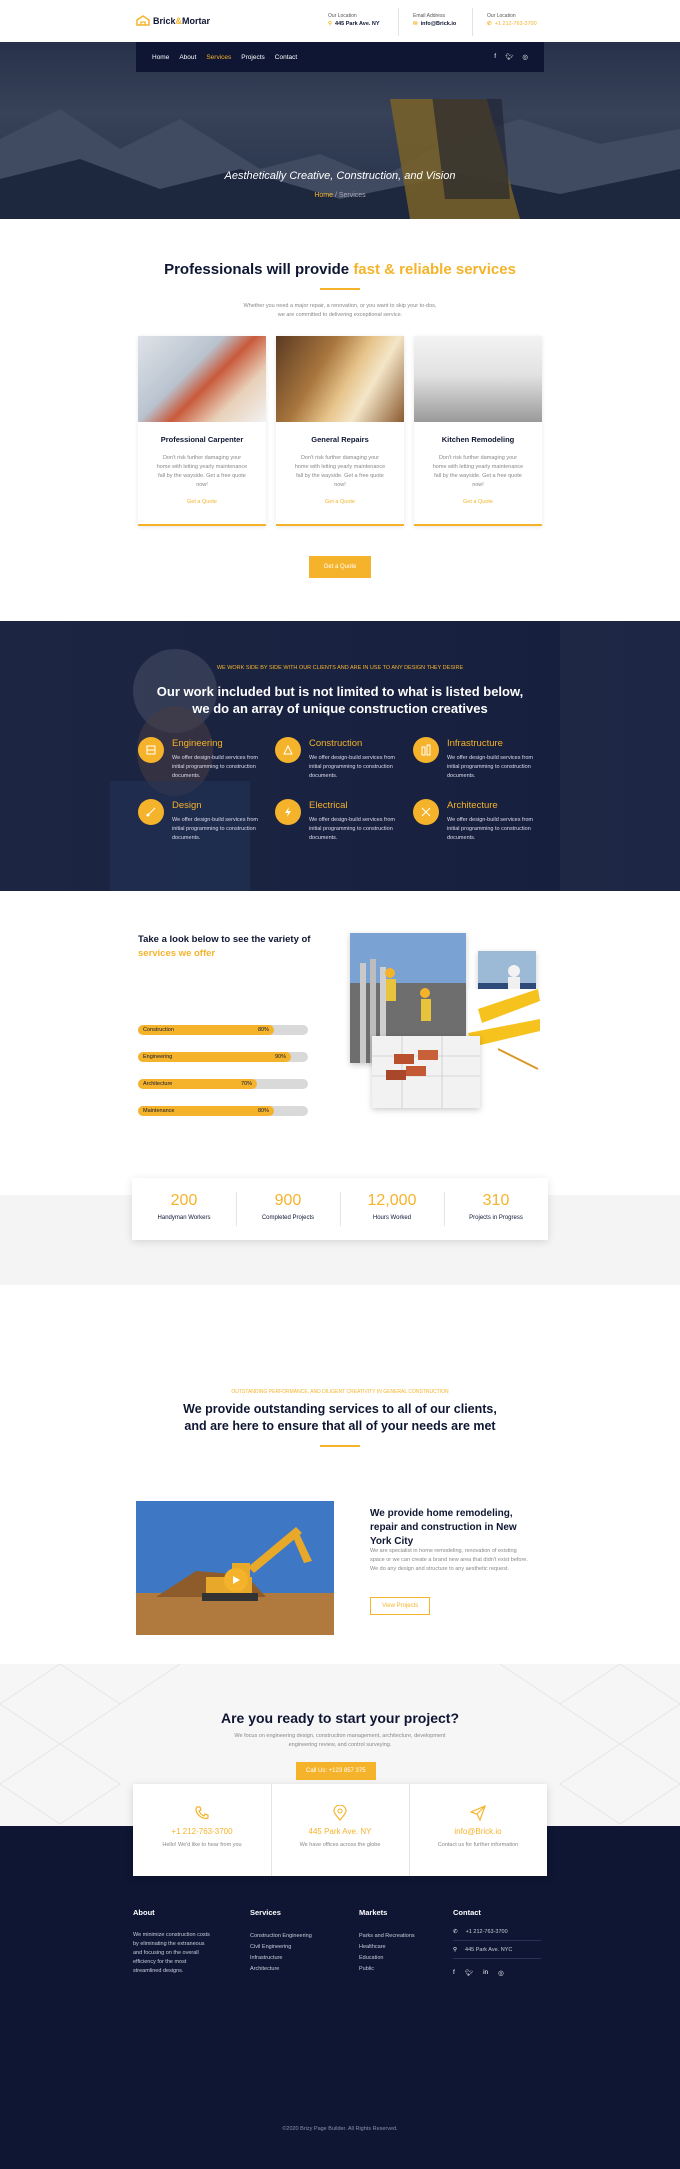  Describe the element at coordinates (263, 1030) in the screenshot. I see `progress-percent: 80%` at that location.